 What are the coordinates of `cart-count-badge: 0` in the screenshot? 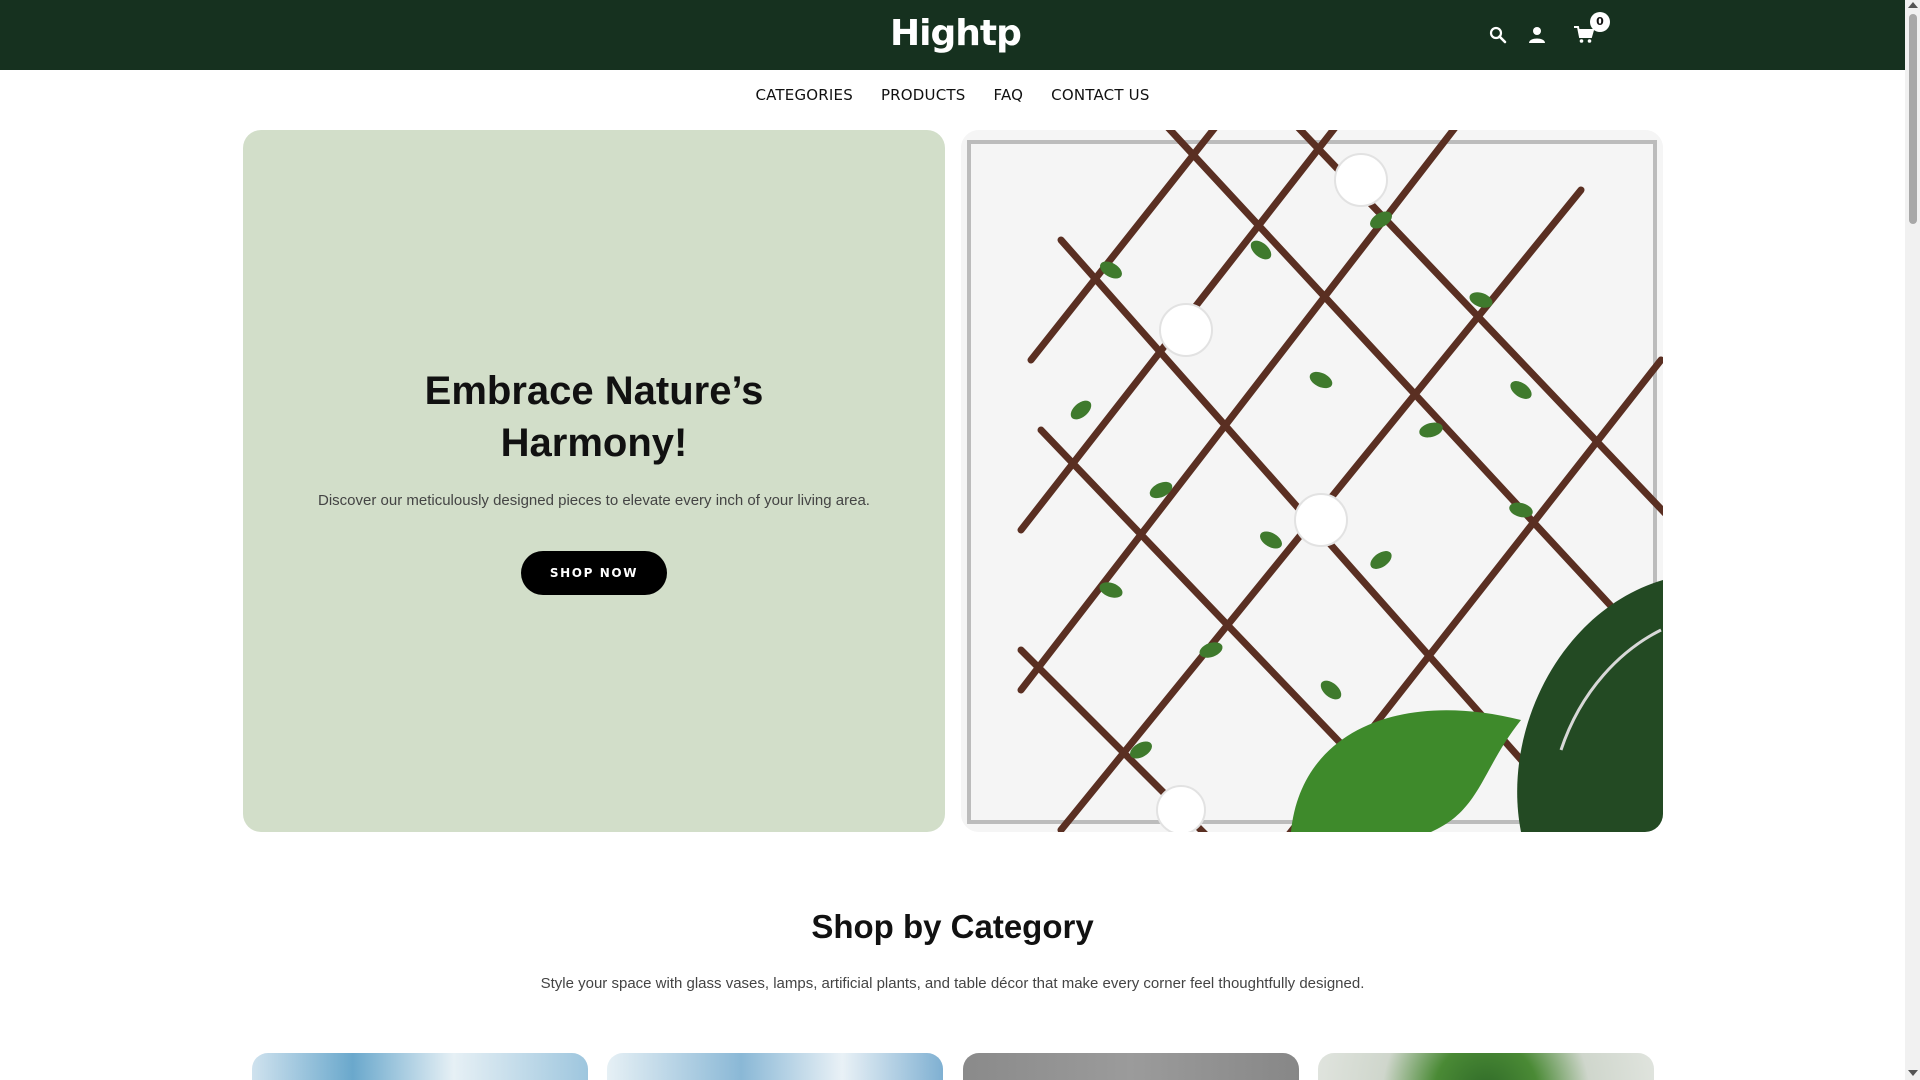 It's located at (1600, 22).